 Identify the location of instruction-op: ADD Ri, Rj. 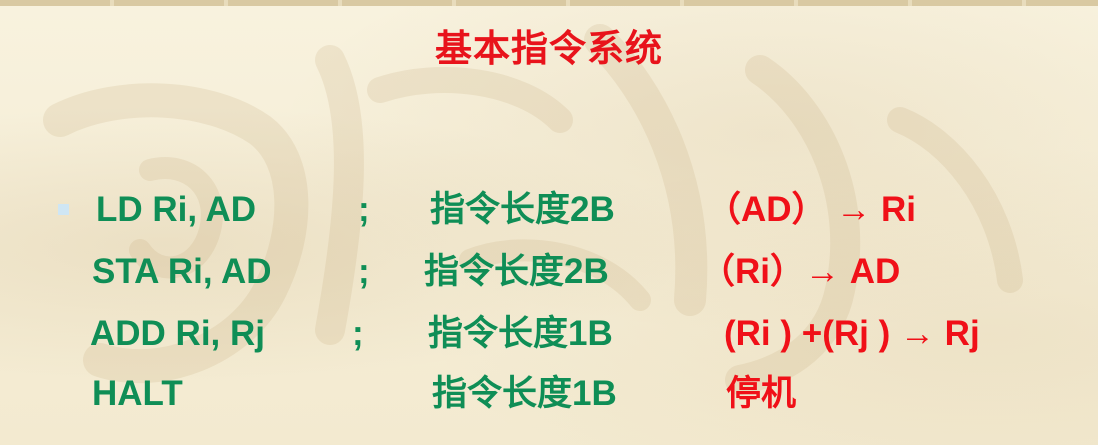
(177, 333).